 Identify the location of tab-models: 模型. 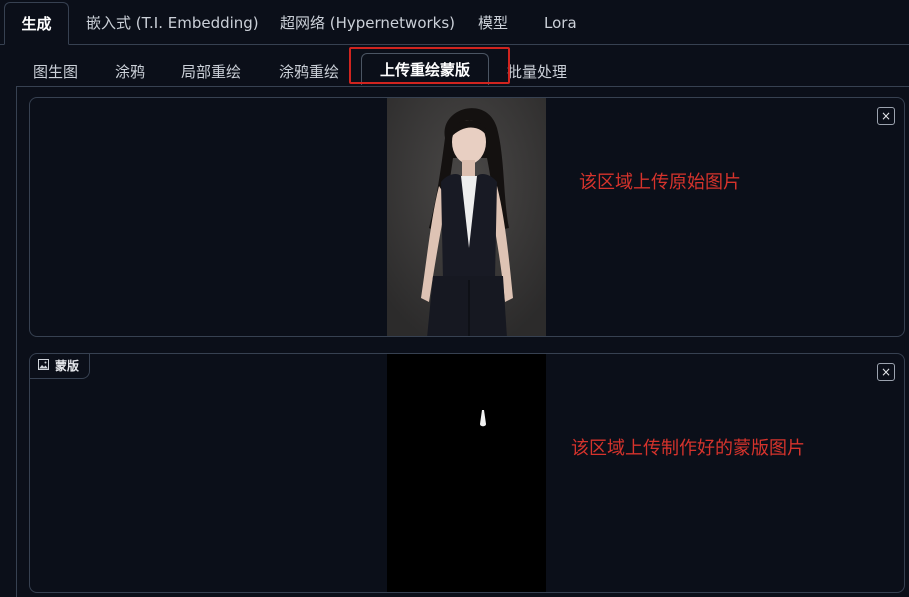
(493, 23).